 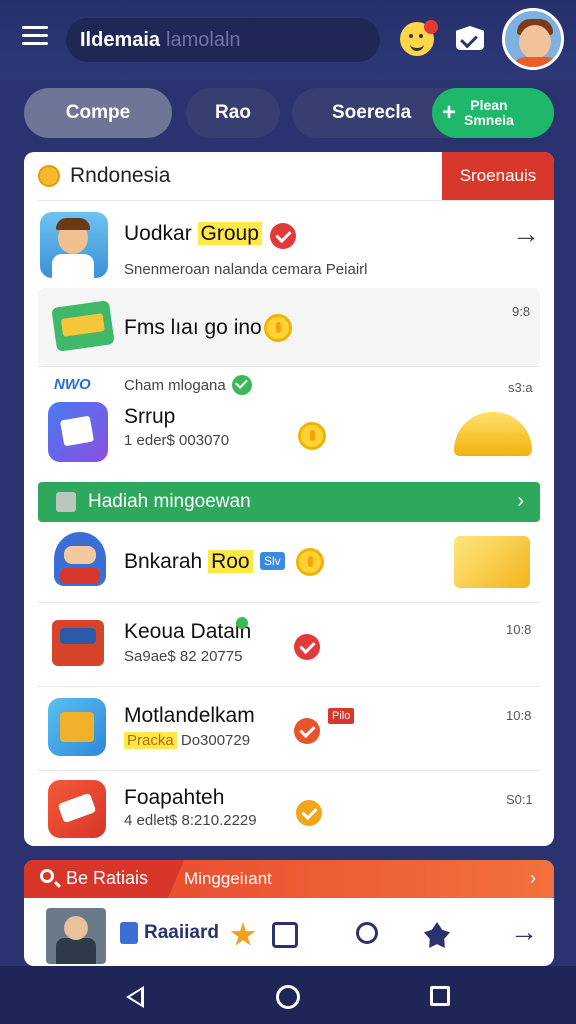 I want to click on plean-button: + Plean Smneia, so click(x=493, y=113).